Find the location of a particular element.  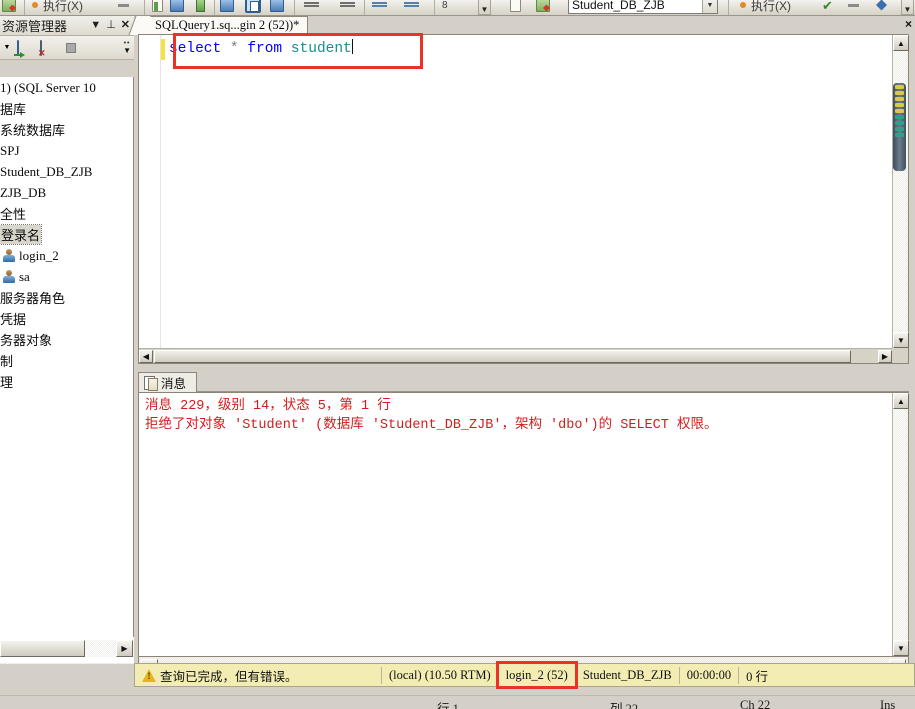

explorer-scroll-thumb is located at coordinates (42, 648).